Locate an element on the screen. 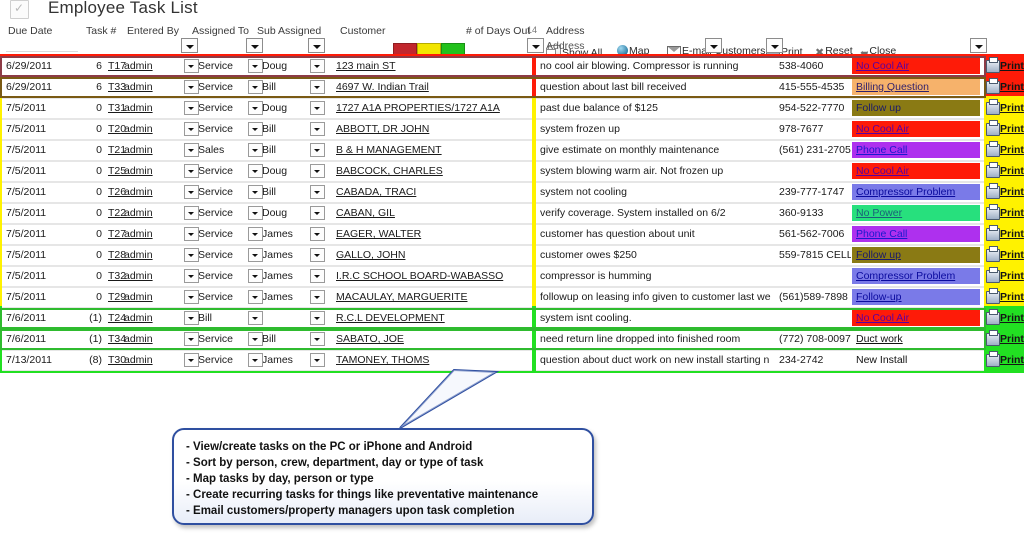 The width and height of the screenshot is (1024, 538). assigned-to-filter is located at coordinates (254, 45).